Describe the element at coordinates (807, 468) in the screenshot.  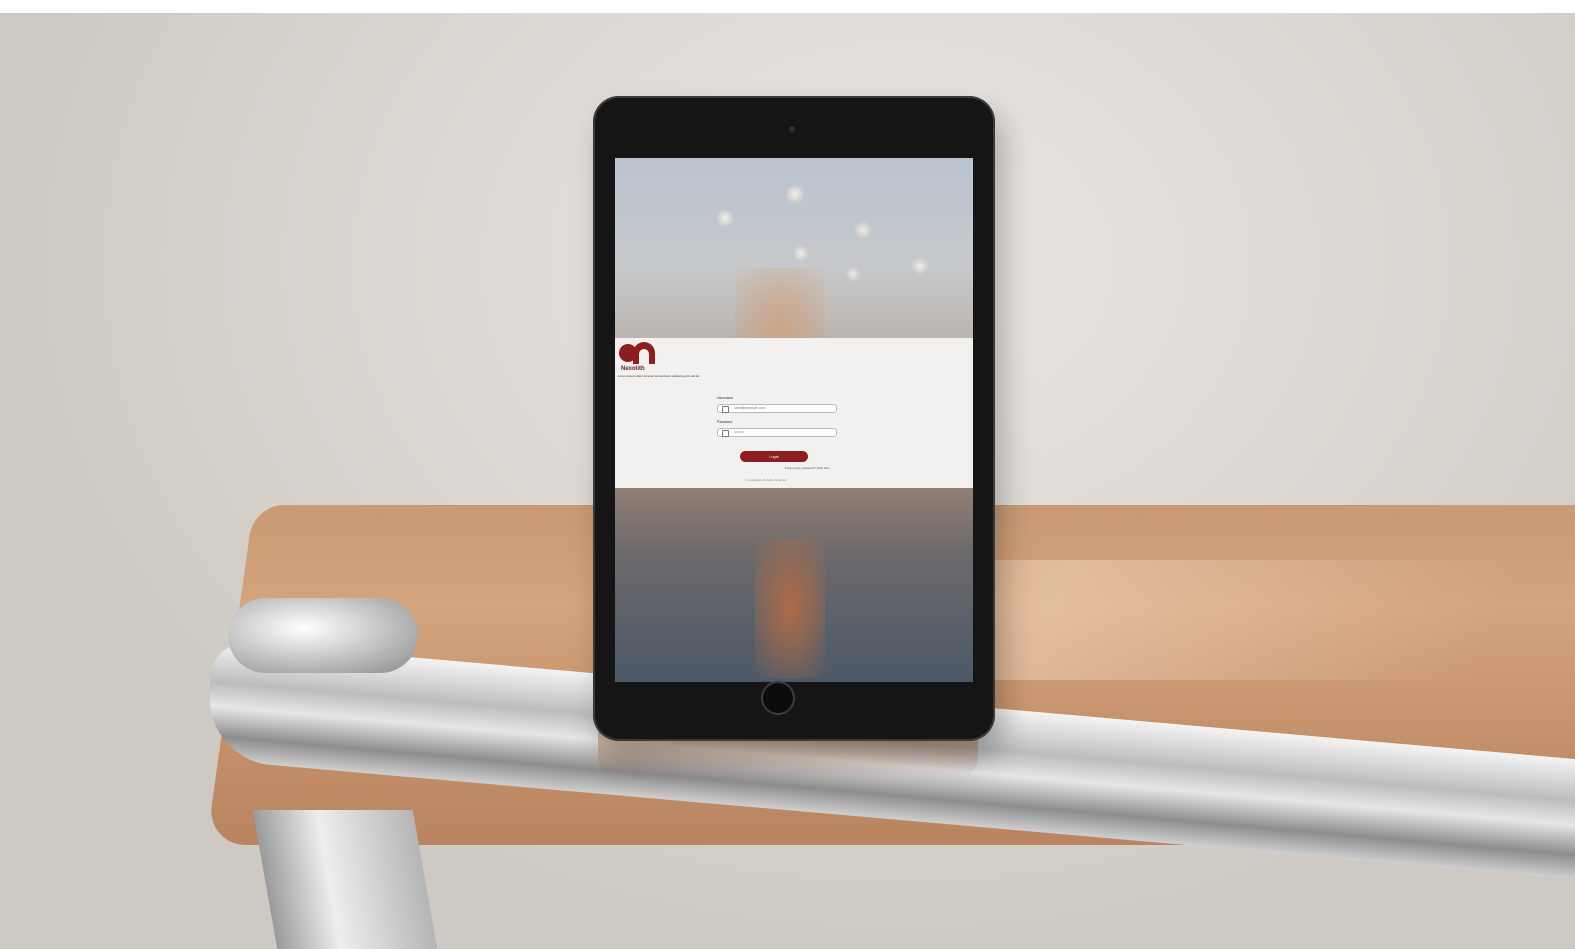
I see `forgot-password-link: Forgot your password? Click here` at that location.